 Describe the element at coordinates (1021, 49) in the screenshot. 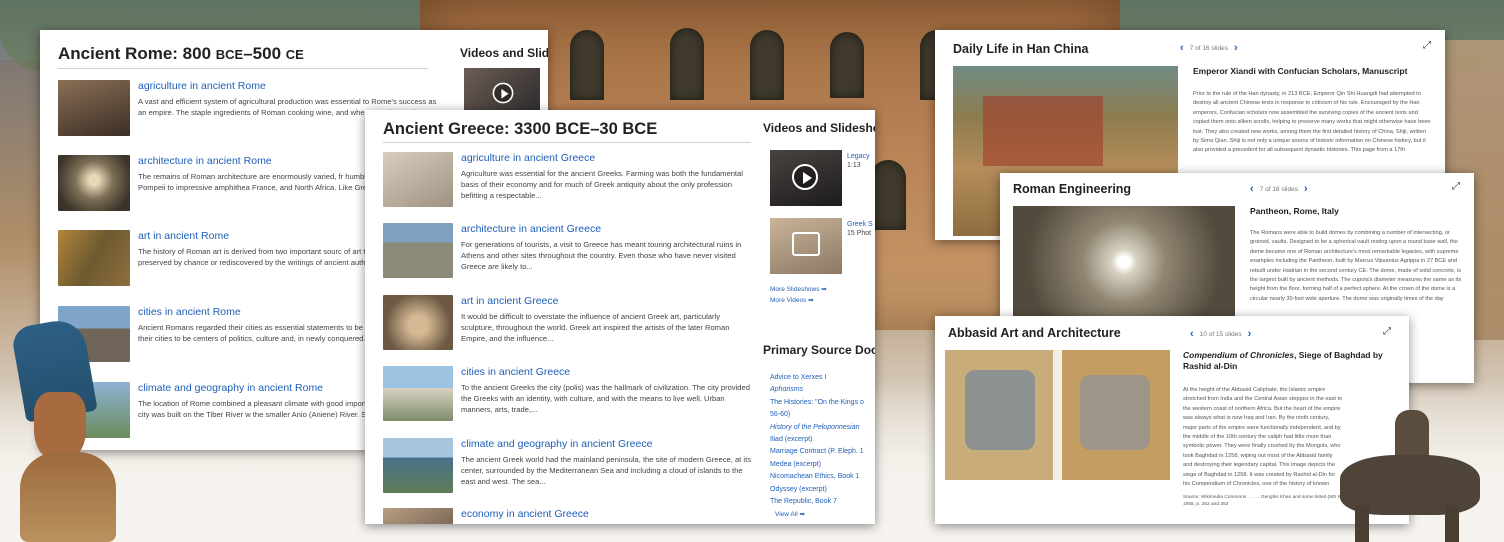

I see `slideshow-title: Daily Life in Han China` at that location.